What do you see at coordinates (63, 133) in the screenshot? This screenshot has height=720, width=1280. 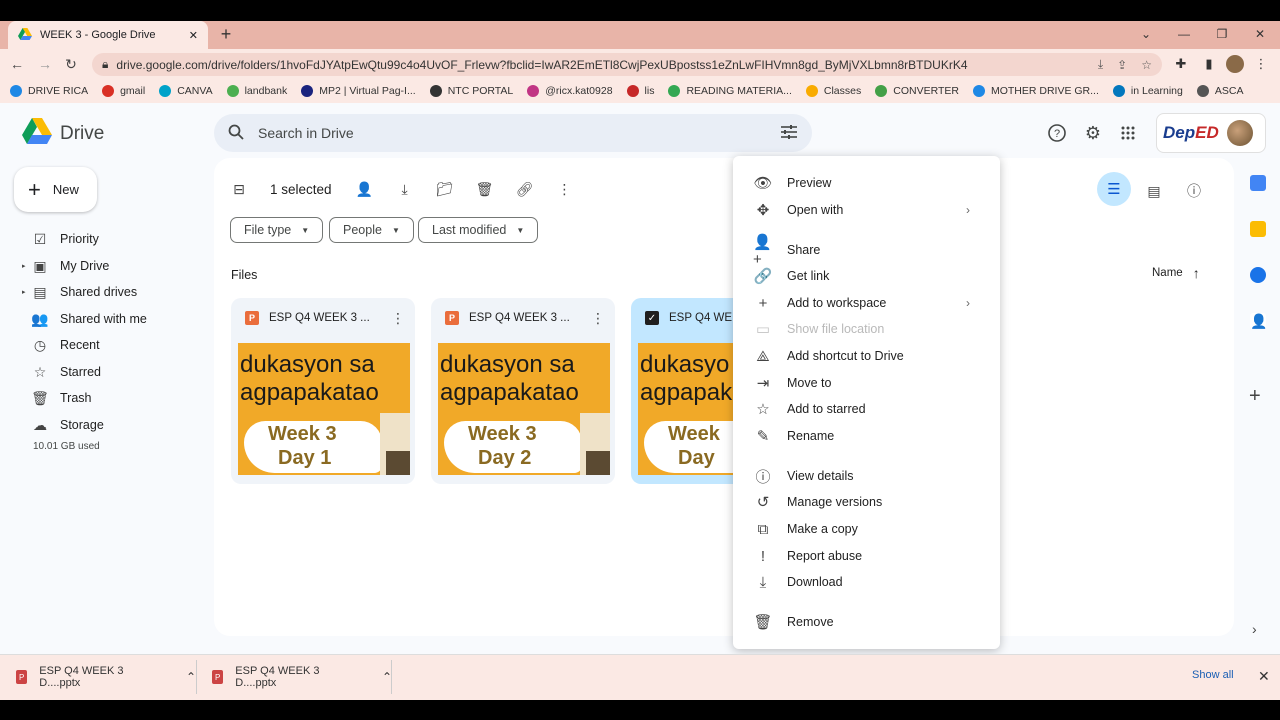 I see `drive-logo: Drive` at bounding box center [63, 133].